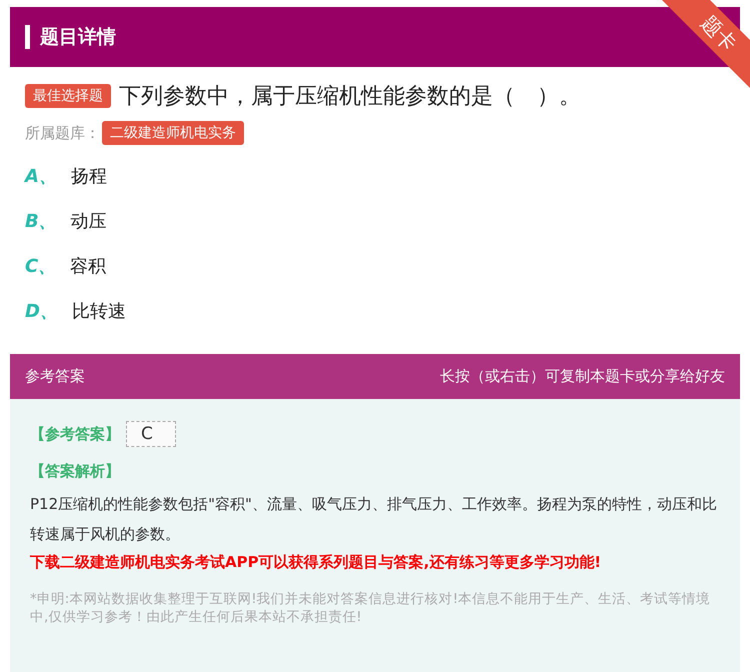  Describe the element at coordinates (55, 376) in the screenshot. I see `answer-title: 参考答案` at that location.